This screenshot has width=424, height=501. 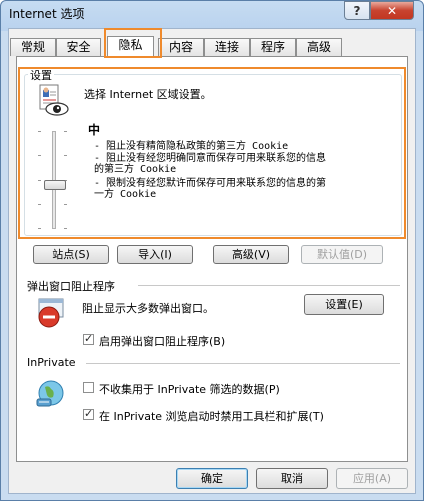 What do you see at coordinates (319, 47) in the screenshot?
I see `tab-advanced: 高级` at bounding box center [319, 47].